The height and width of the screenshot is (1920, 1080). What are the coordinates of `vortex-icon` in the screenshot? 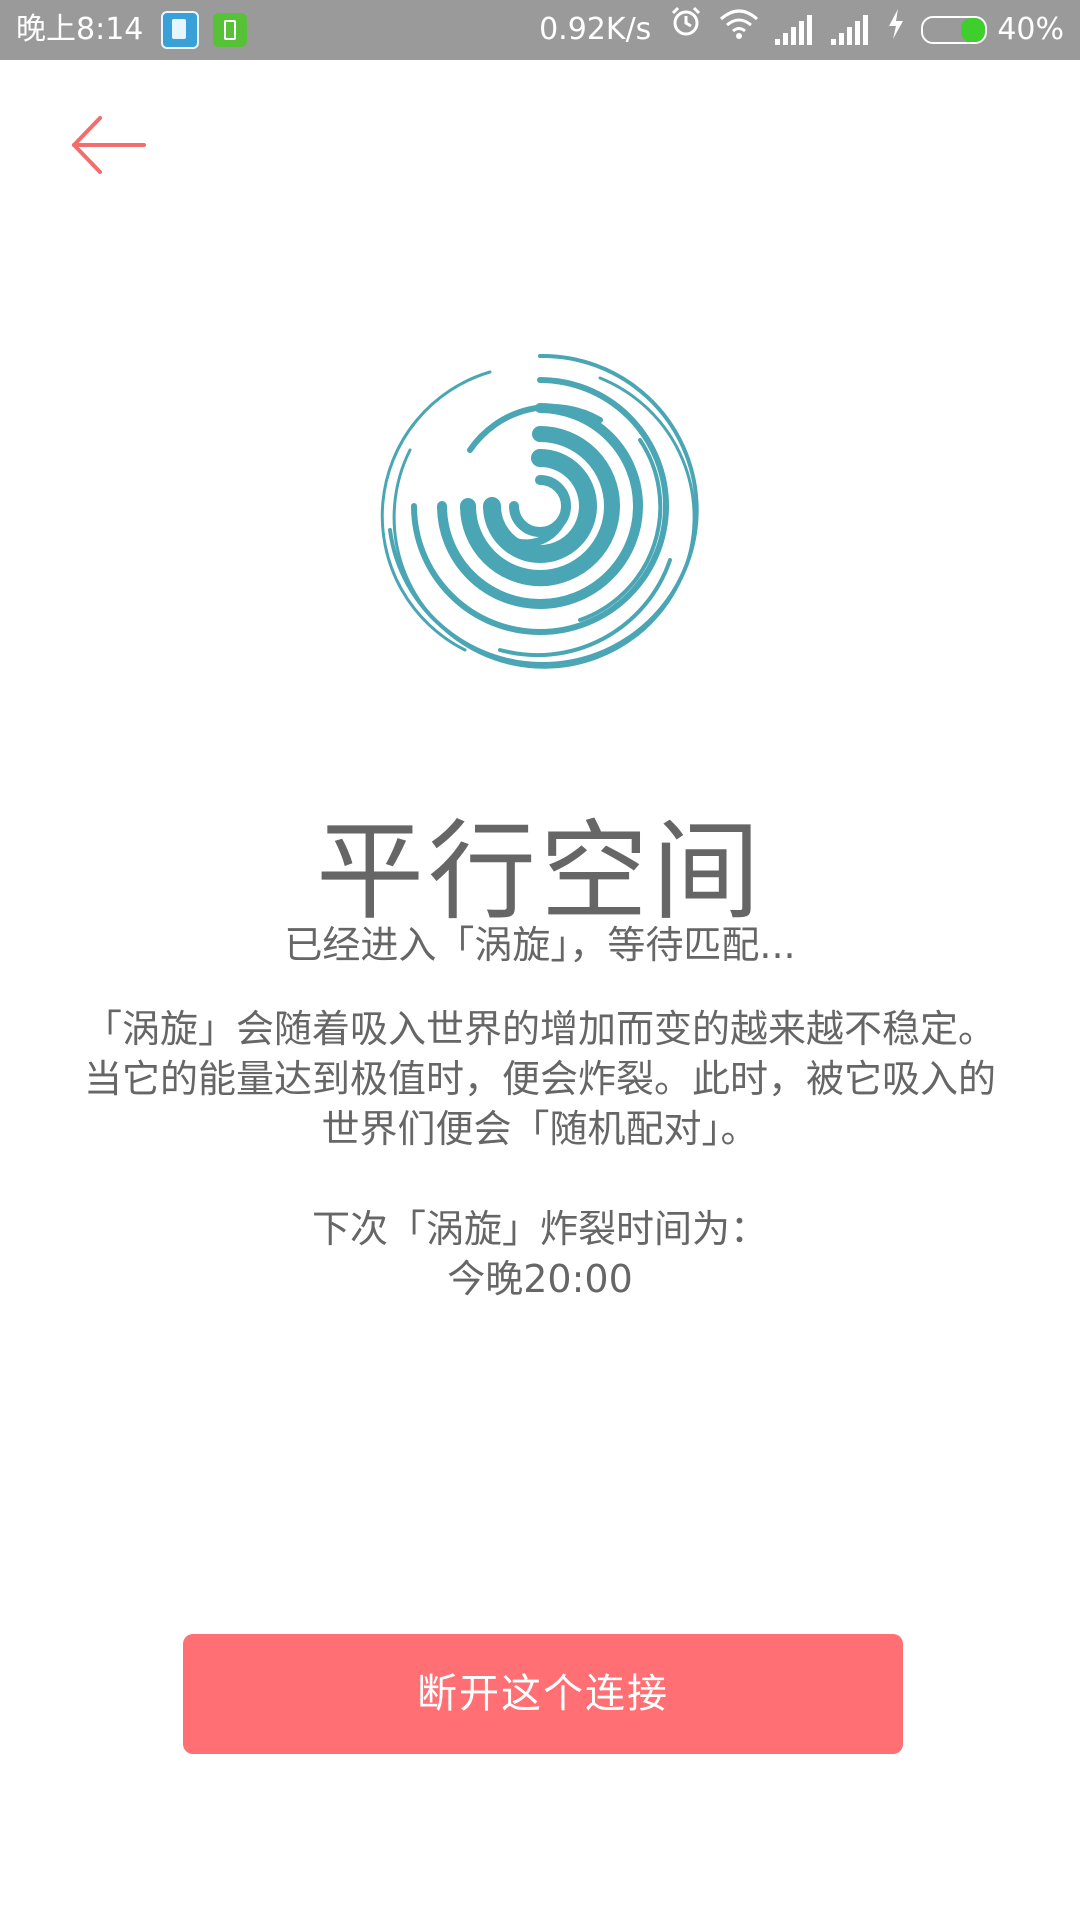 It's located at (539, 511).